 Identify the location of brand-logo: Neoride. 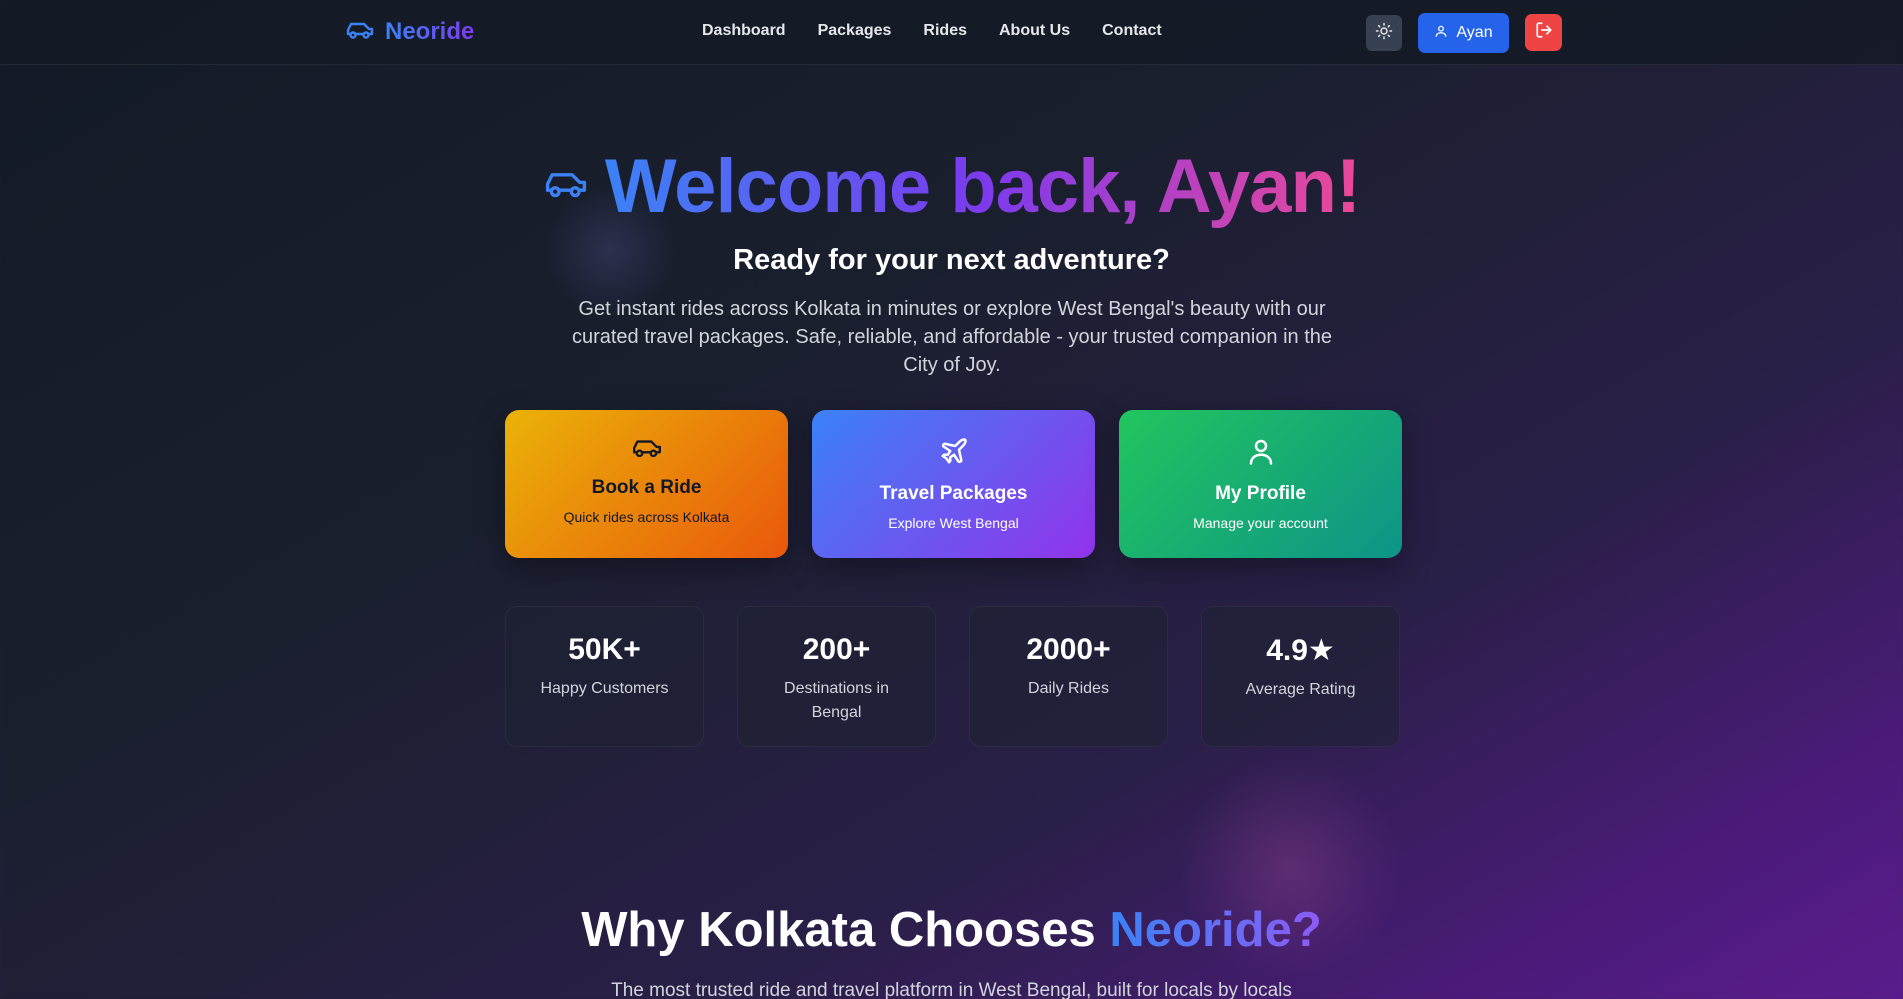
(409, 32).